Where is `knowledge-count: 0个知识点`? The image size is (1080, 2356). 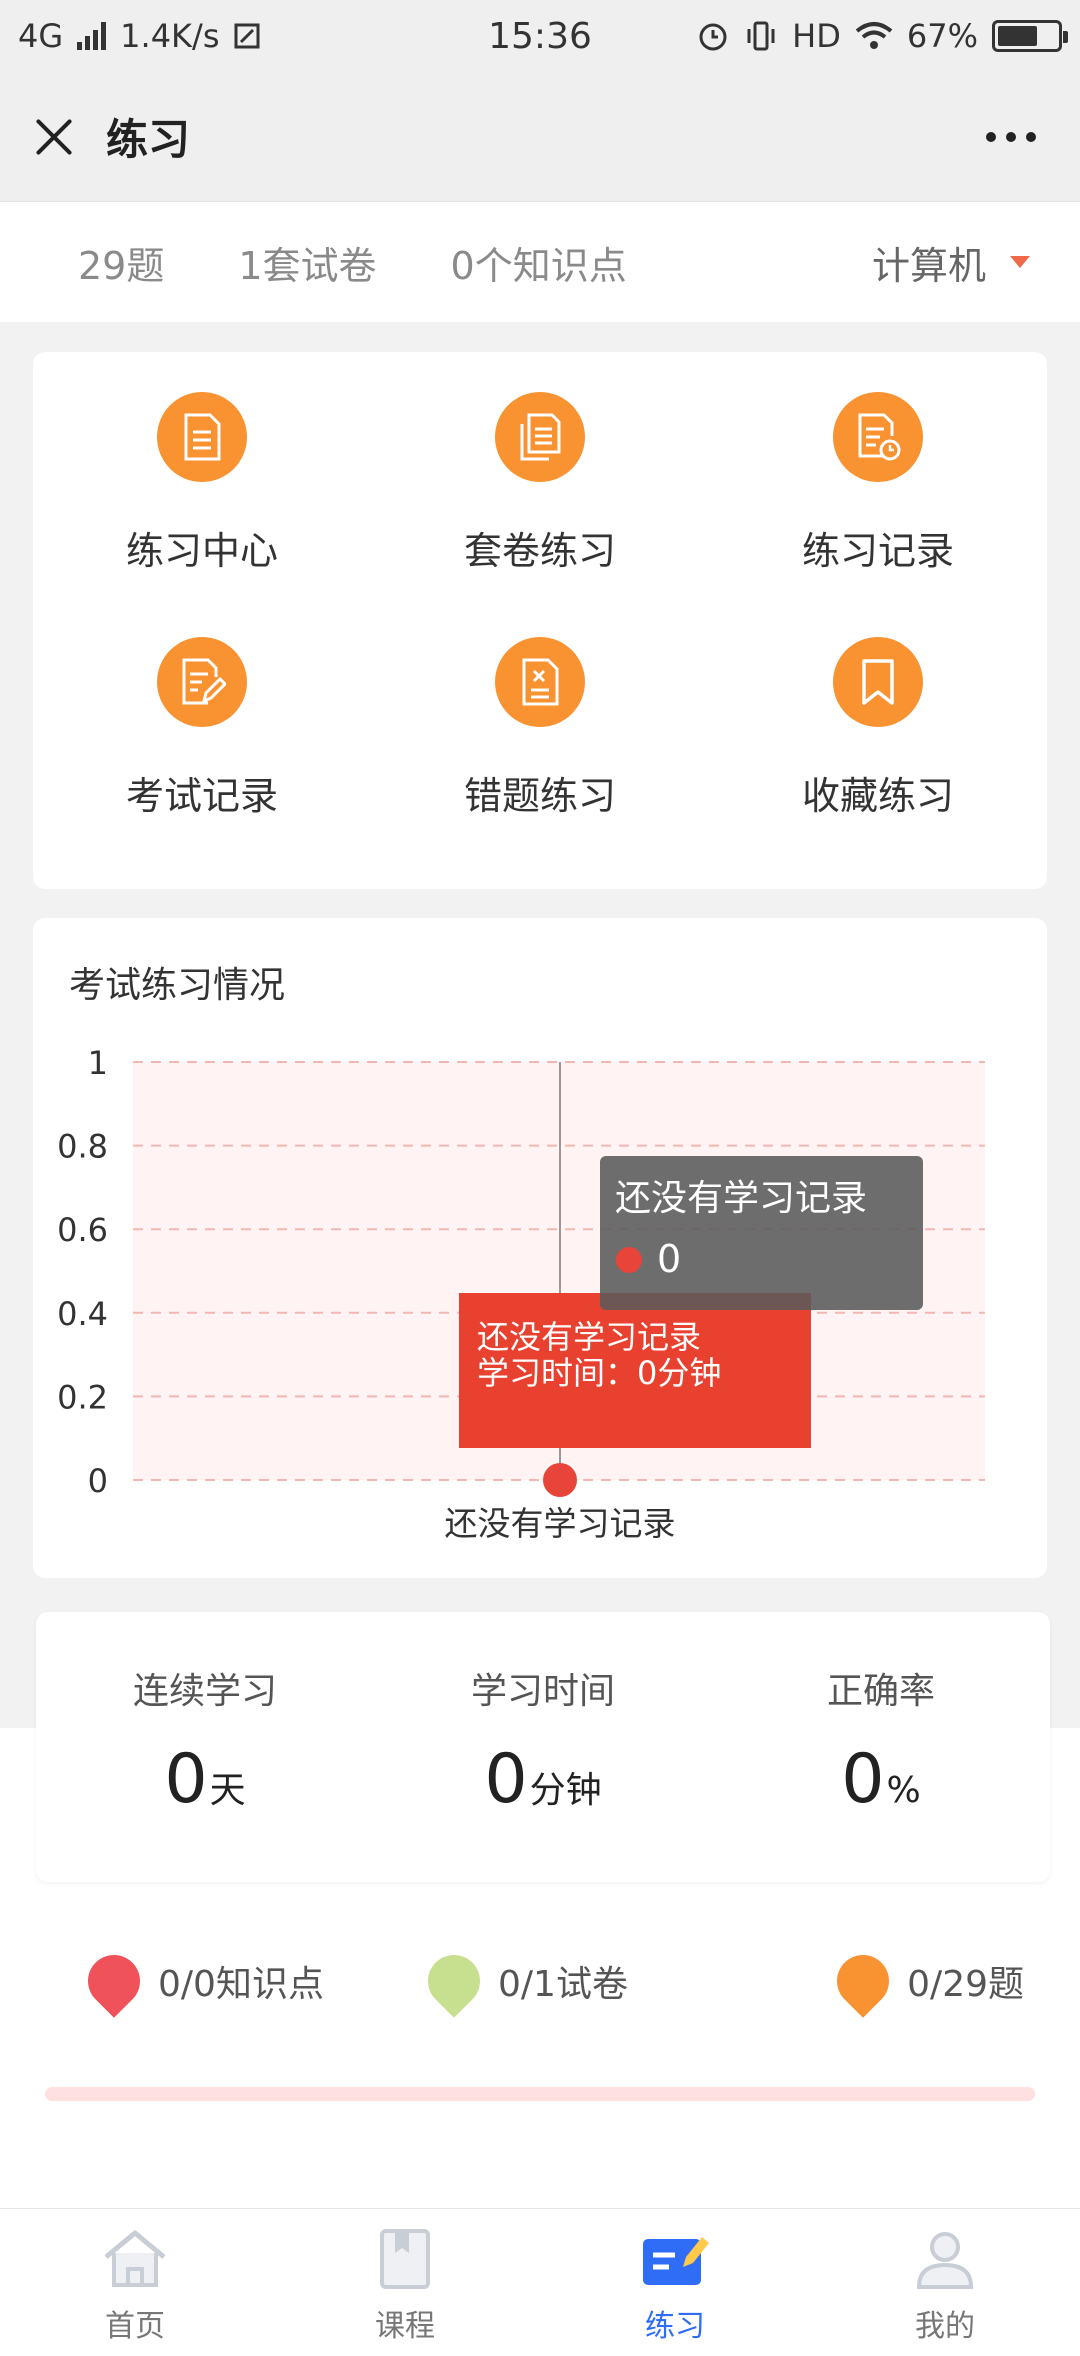 knowledge-count: 0个知识点 is located at coordinates (538, 265).